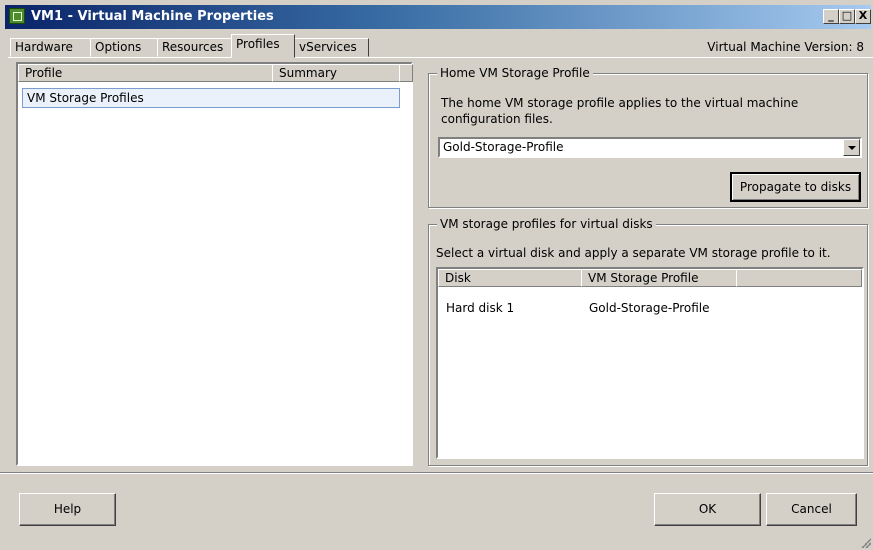  I want to click on window-title: VM1 - Virtual Machine Properties, so click(152, 16).